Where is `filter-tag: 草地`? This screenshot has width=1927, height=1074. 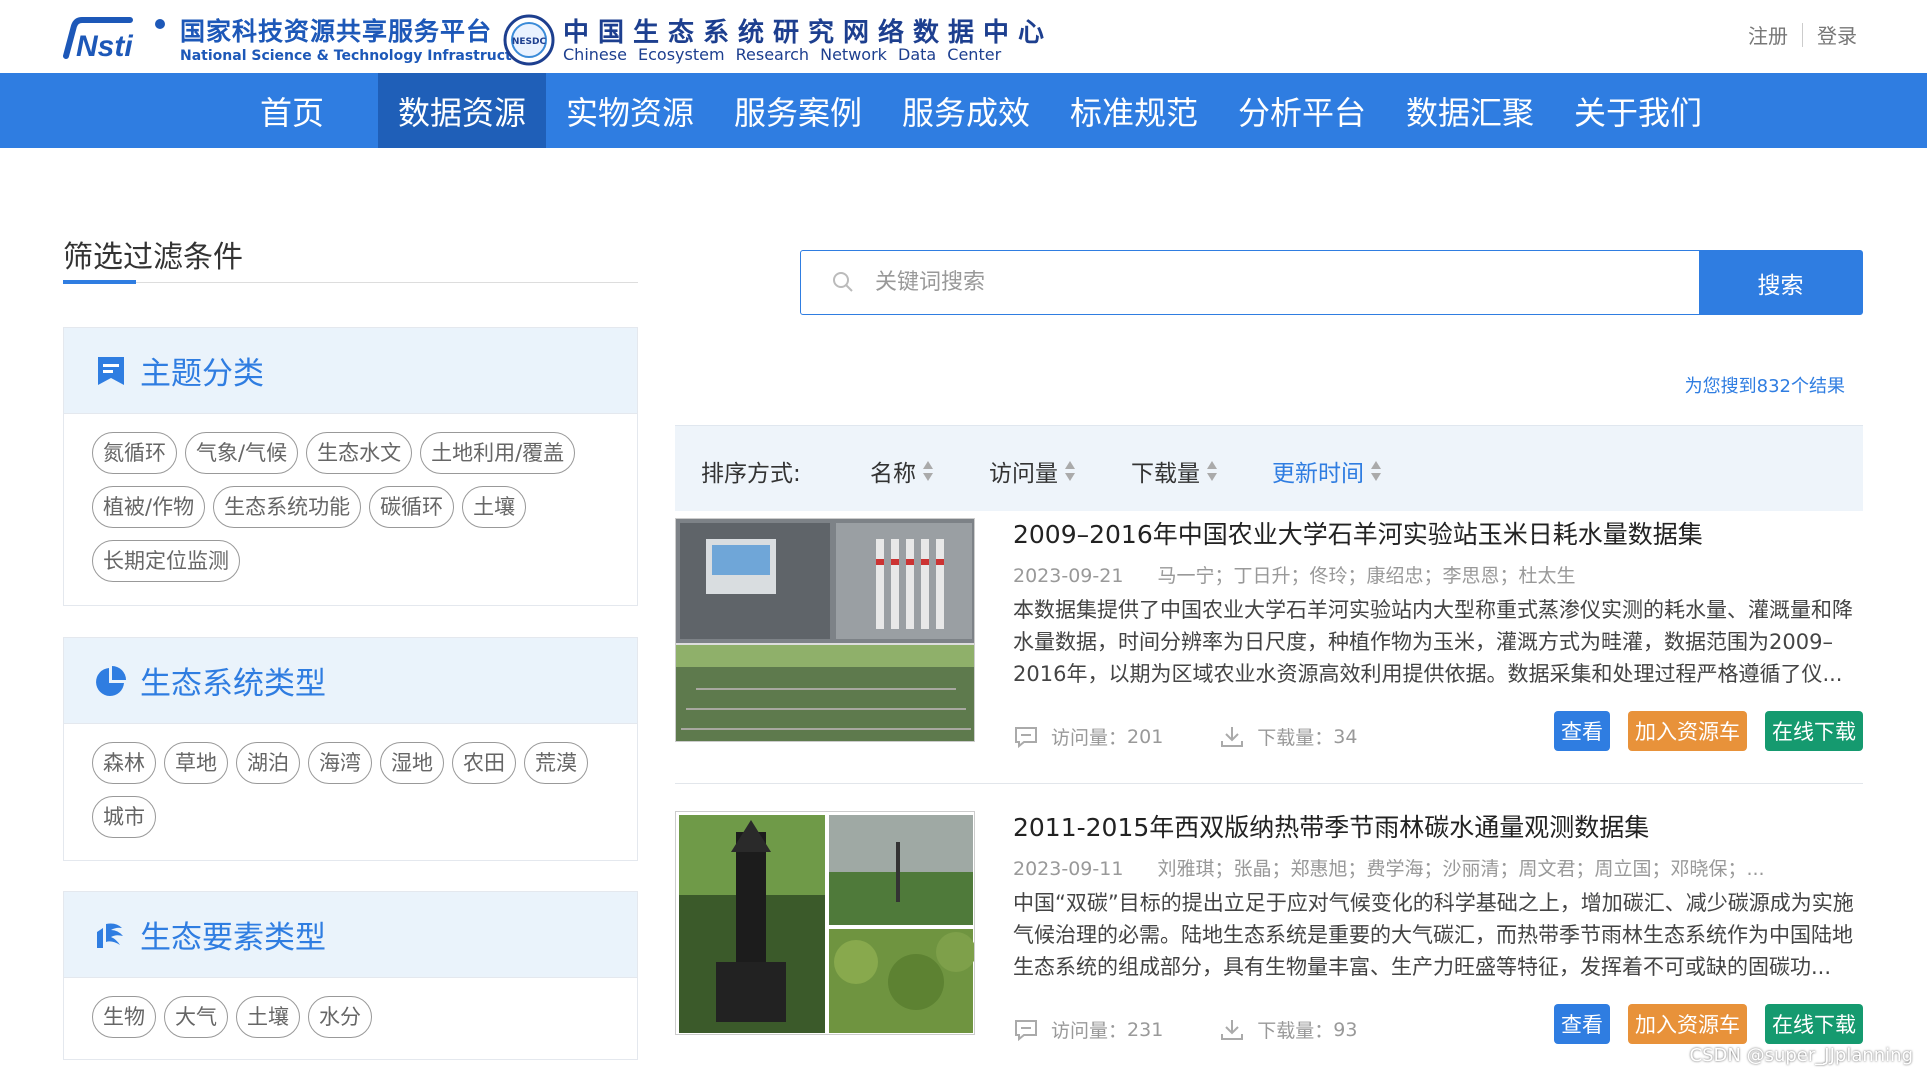 filter-tag: 草地 is located at coordinates (196, 763).